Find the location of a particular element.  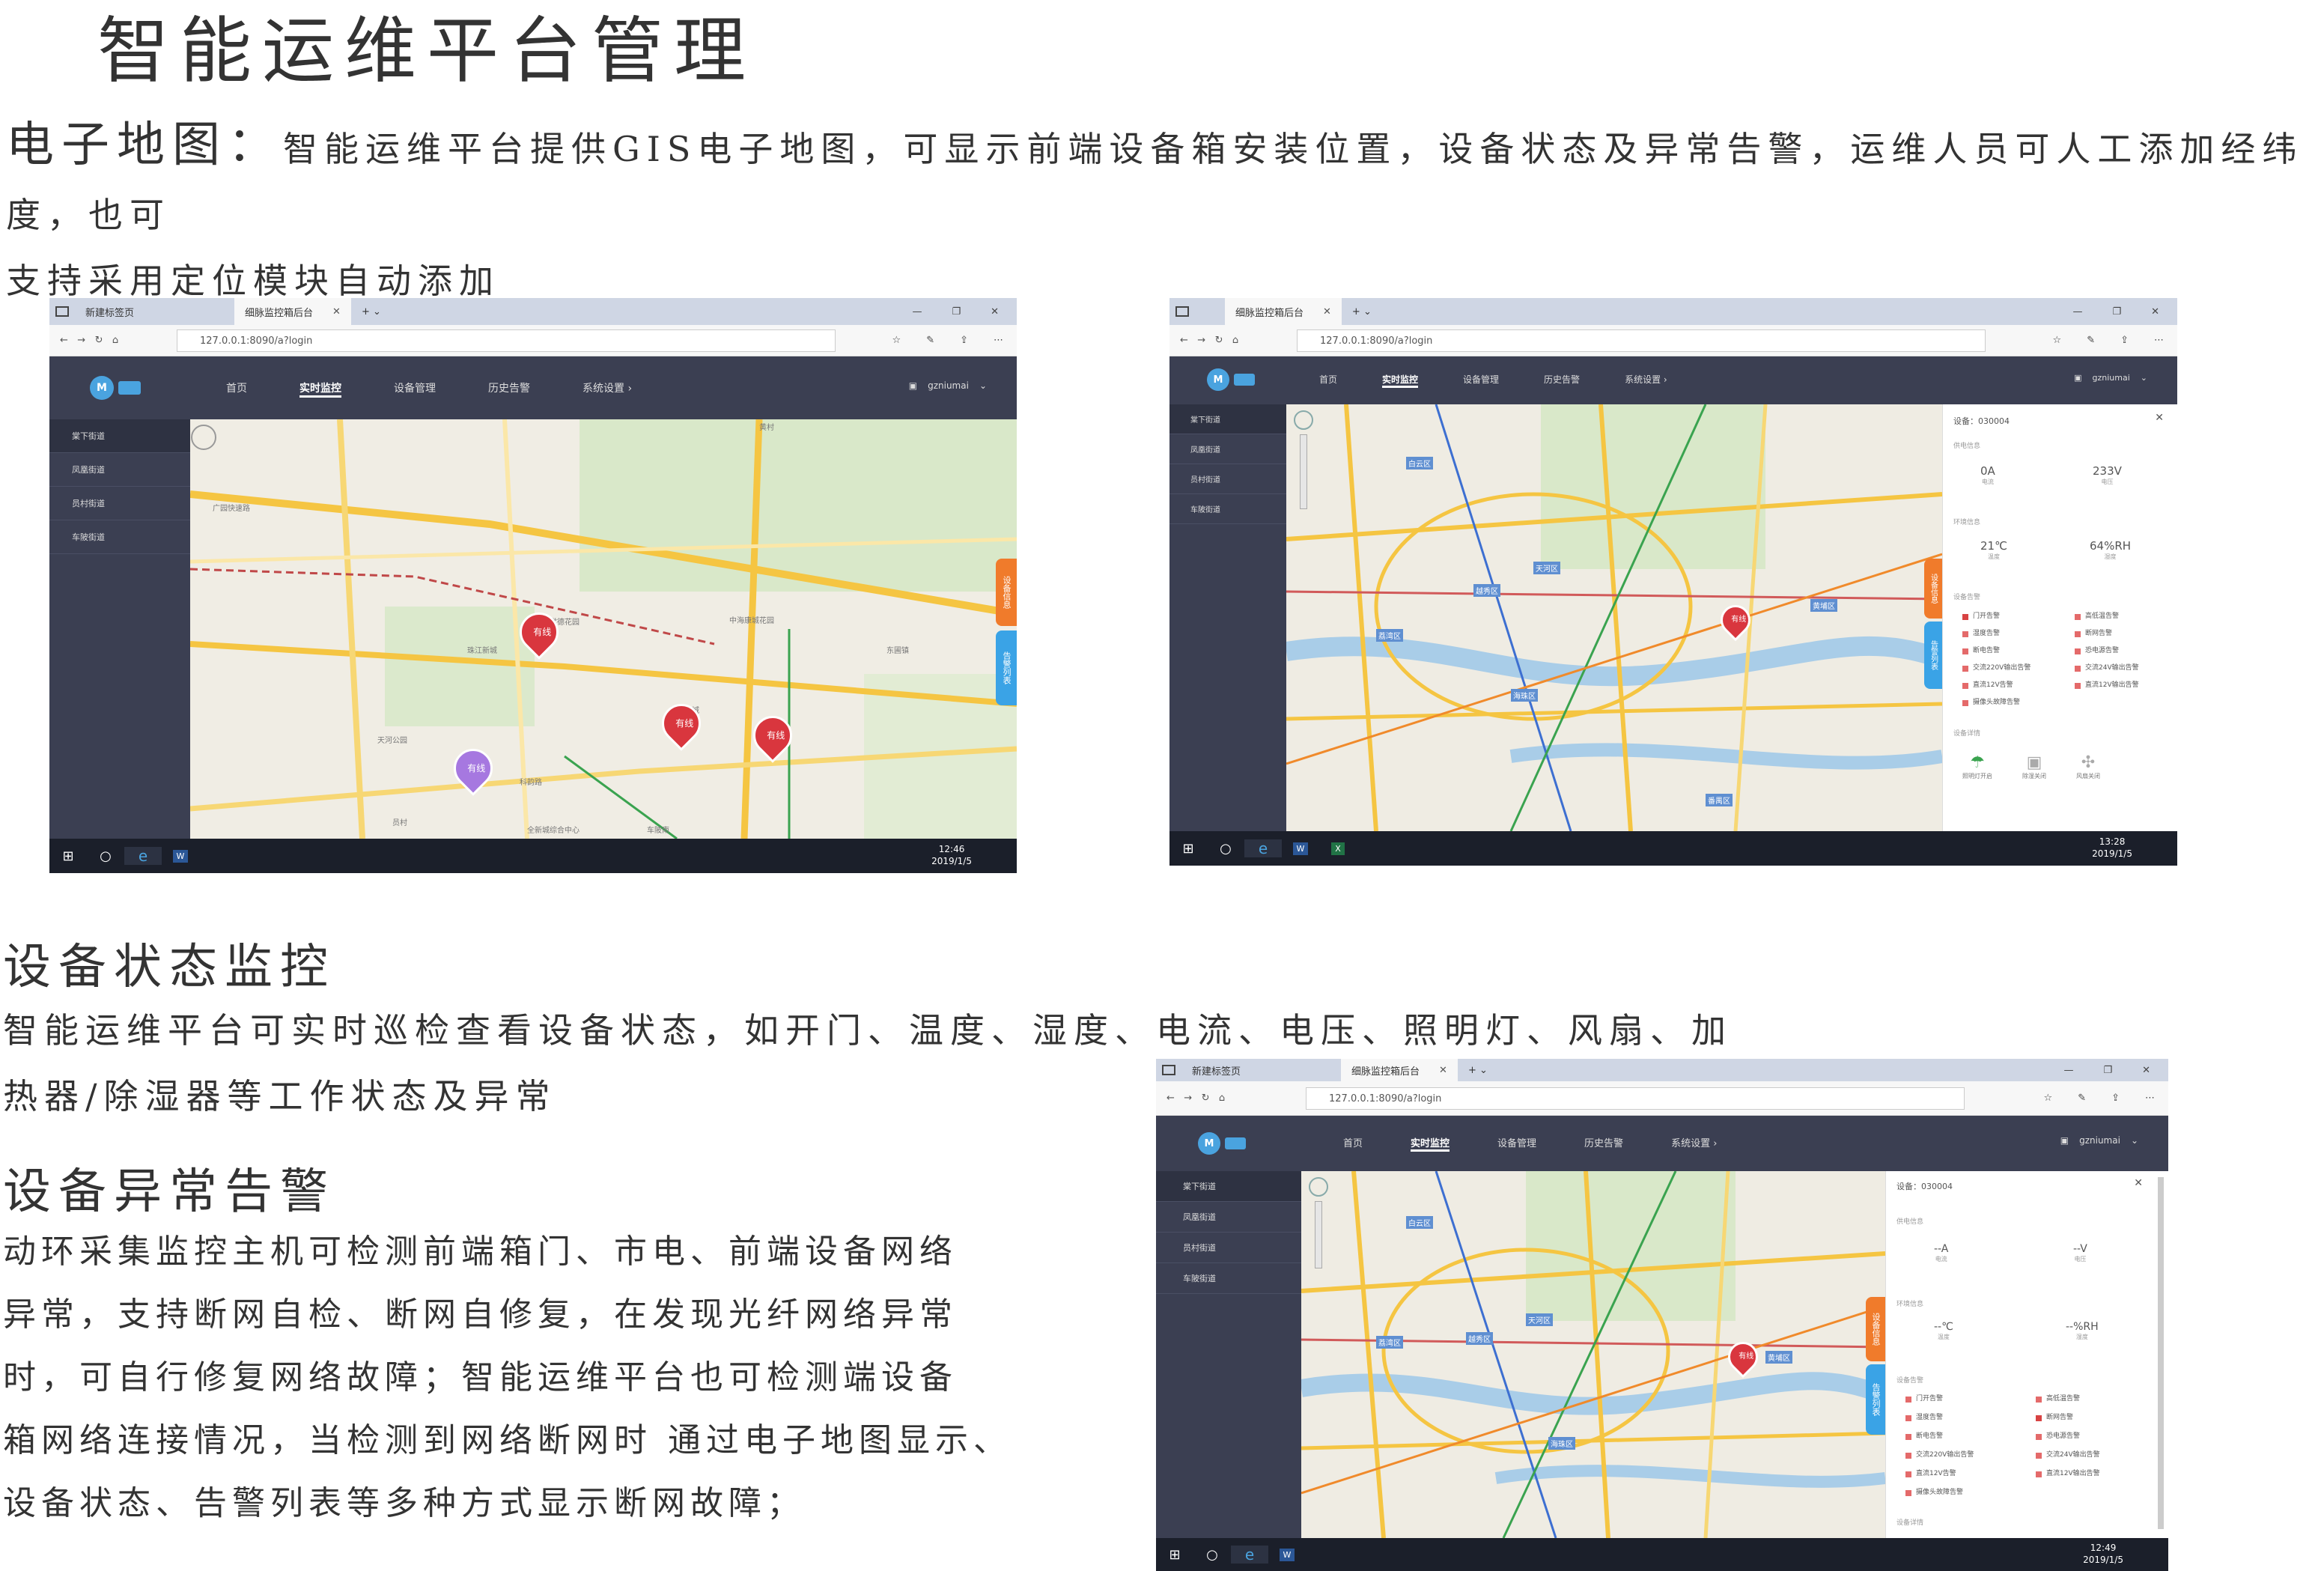

taskbar-clock: 12:46 2019/1/5 is located at coordinates (951, 855).